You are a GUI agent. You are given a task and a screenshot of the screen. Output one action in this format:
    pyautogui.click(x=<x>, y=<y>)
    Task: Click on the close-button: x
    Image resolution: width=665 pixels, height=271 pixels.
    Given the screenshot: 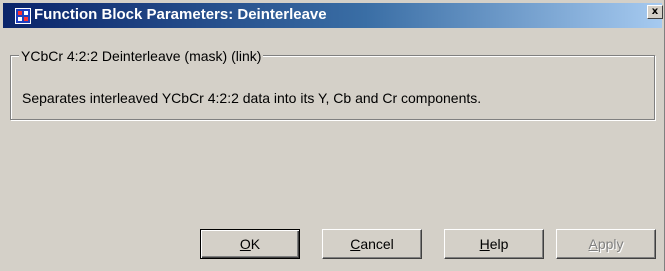 What is the action you would take?
    pyautogui.click(x=655, y=12)
    